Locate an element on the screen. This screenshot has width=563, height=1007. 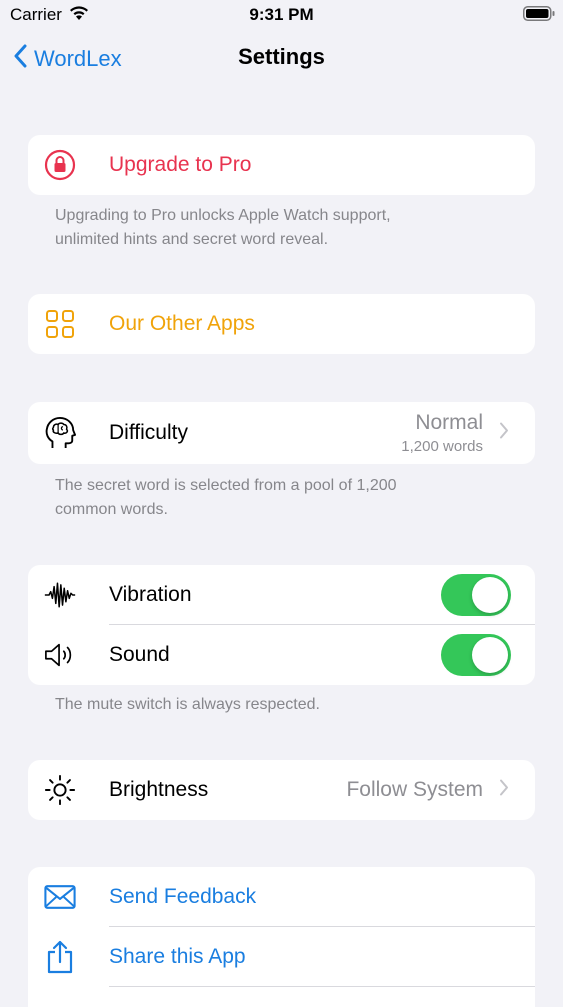
other-apps-row: Our Other Apps is located at coordinates (281, 324).